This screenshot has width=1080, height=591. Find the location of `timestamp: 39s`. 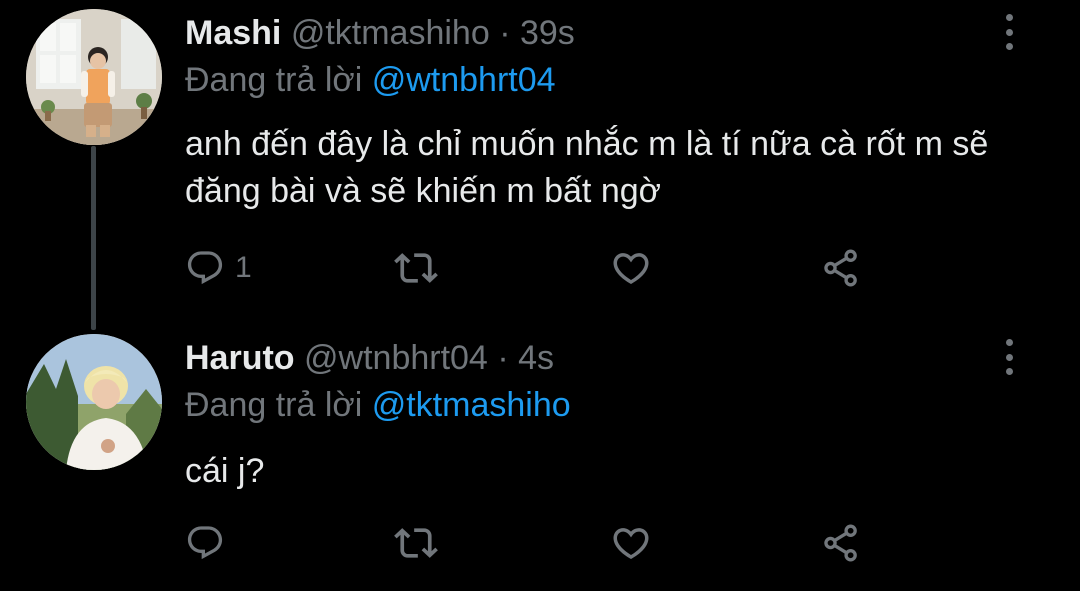

timestamp: 39s is located at coordinates (547, 33).